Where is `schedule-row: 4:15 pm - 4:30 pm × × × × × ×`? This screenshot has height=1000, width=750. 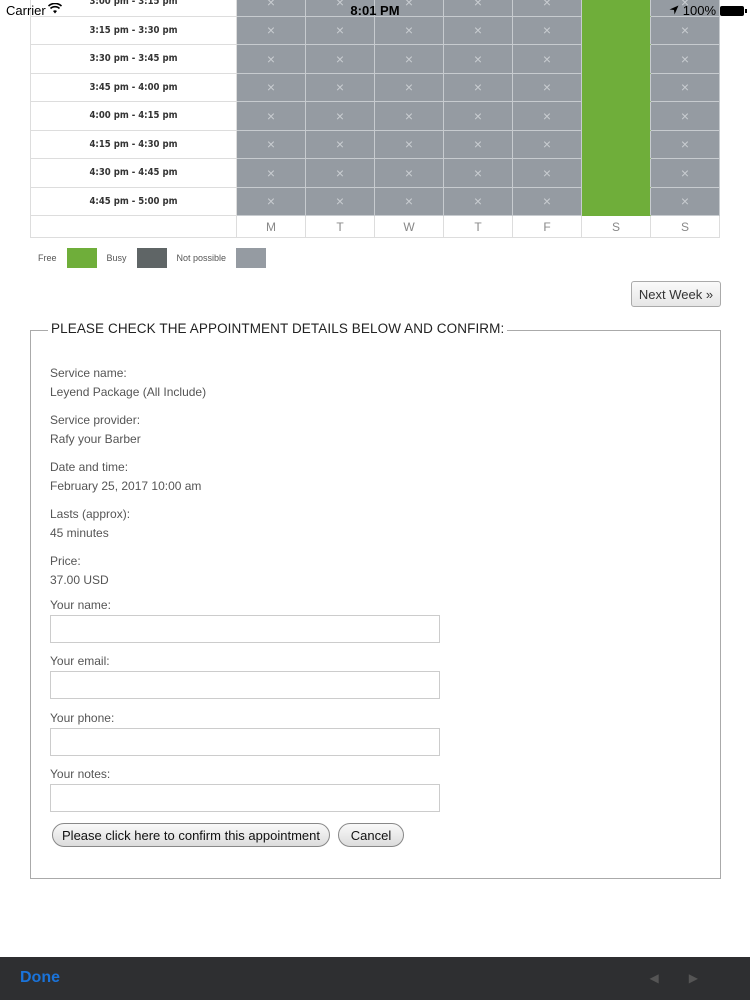 schedule-row: 4:15 pm - 4:30 pm × × × × × × is located at coordinates (375, 144).